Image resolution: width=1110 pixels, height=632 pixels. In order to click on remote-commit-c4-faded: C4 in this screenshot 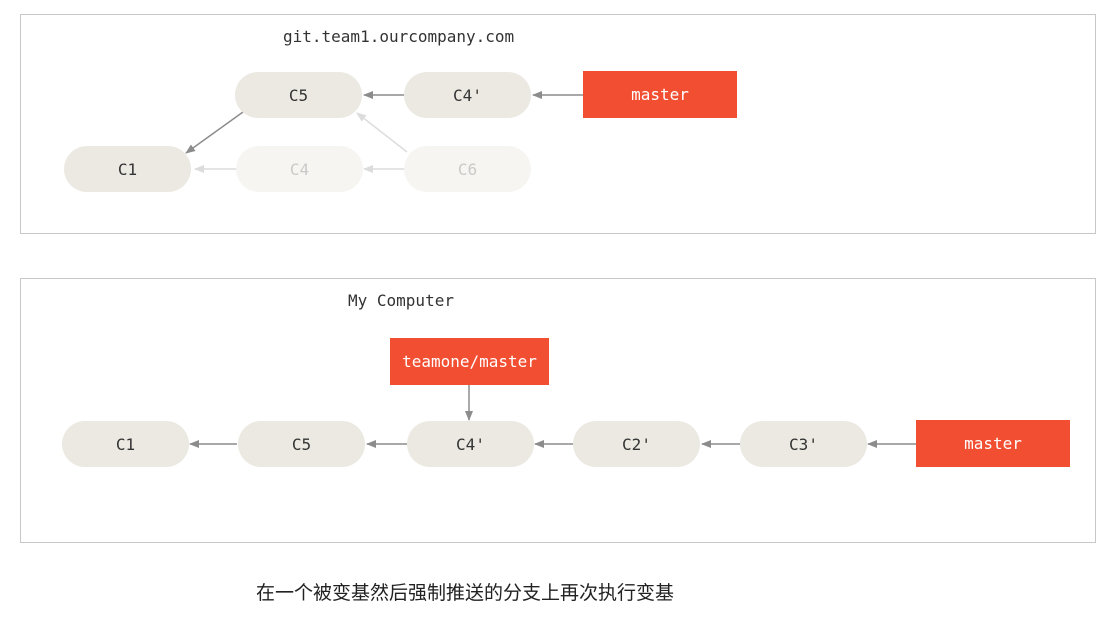, I will do `click(299, 169)`.